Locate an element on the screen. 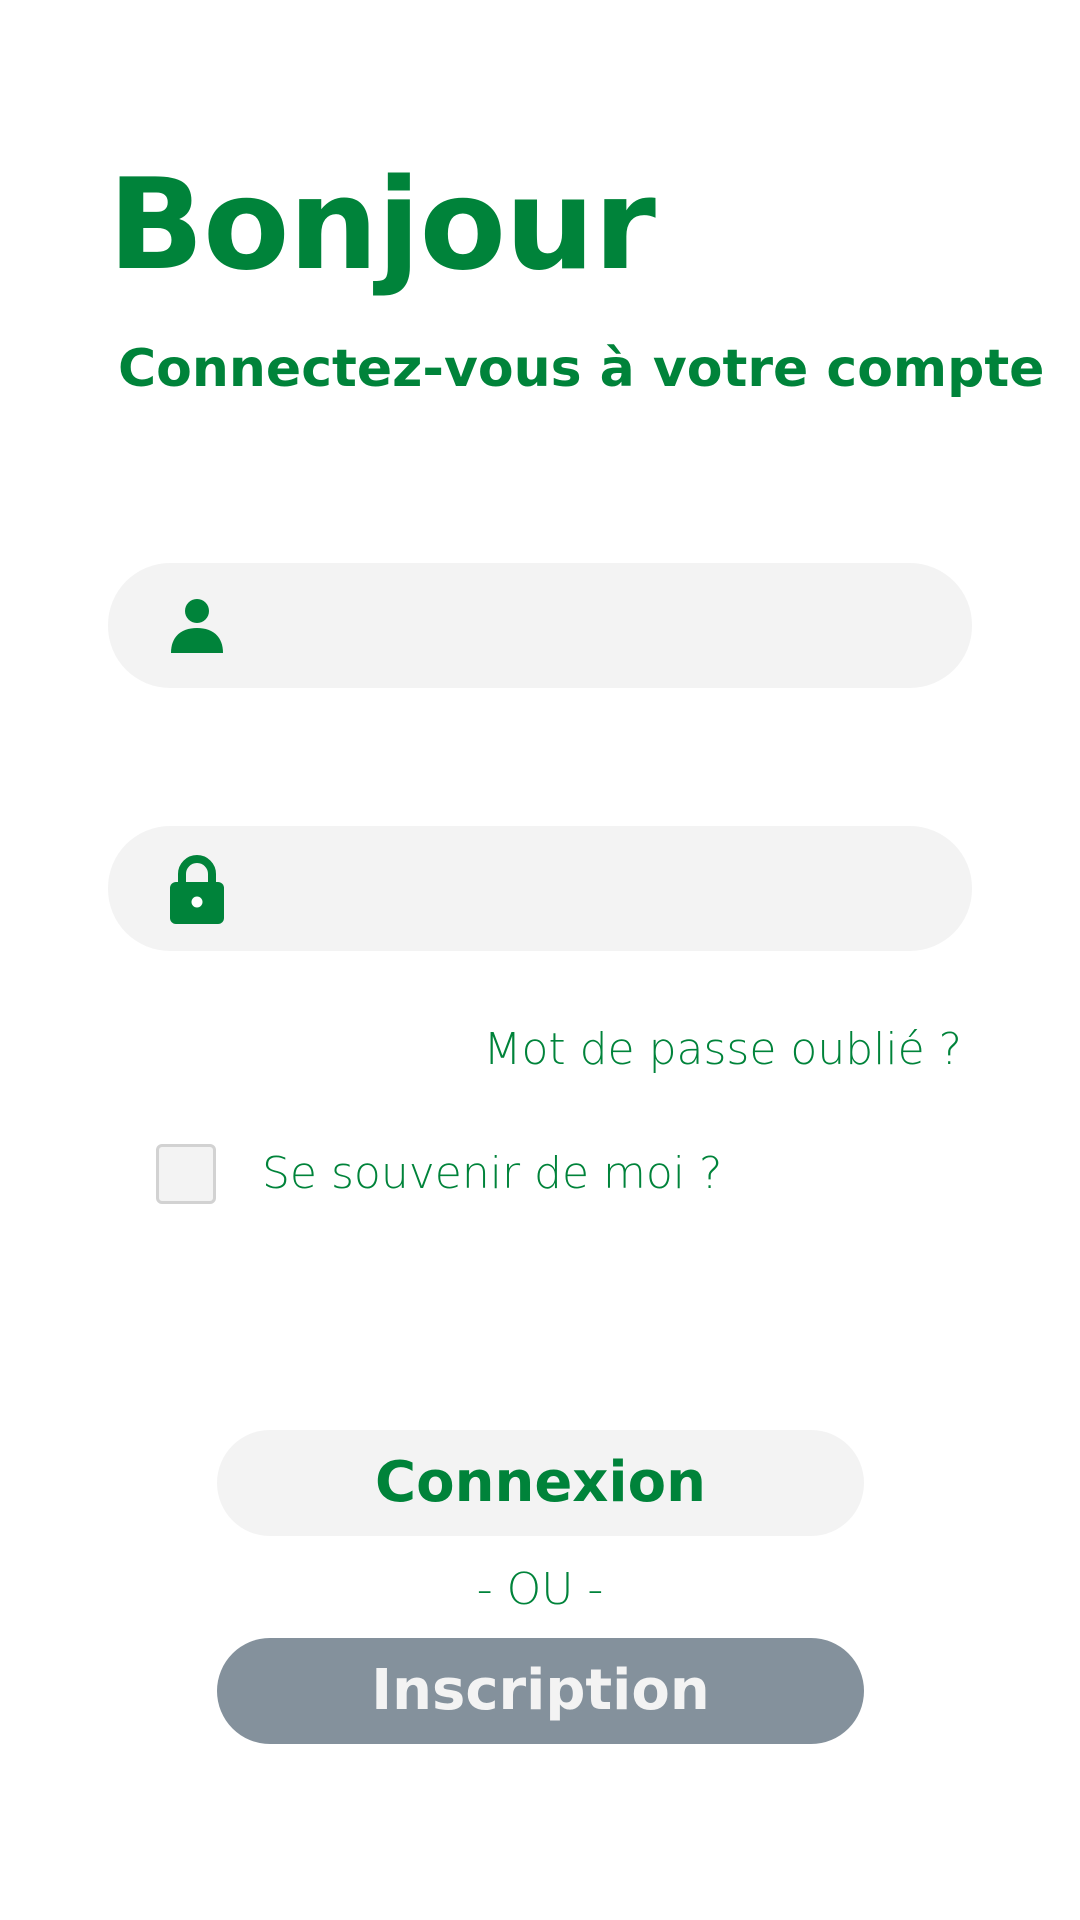 This screenshot has height=1920, width=1080. remember-me: Se souvenir de moi ? is located at coordinates (439, 1174).